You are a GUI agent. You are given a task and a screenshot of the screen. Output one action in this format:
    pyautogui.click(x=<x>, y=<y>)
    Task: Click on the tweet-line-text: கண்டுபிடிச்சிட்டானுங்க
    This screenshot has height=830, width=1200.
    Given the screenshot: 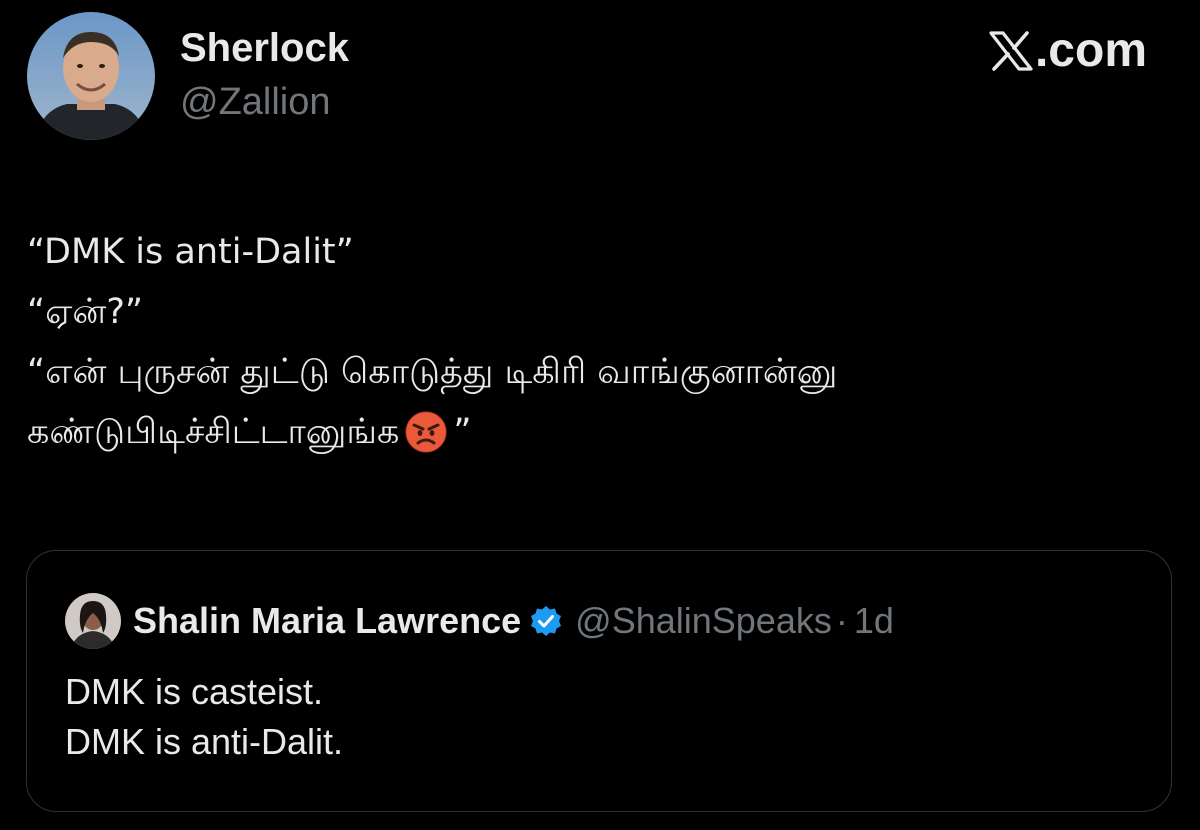 What is the action you would take?
    pyautogui.click(x=213, y=432)
    